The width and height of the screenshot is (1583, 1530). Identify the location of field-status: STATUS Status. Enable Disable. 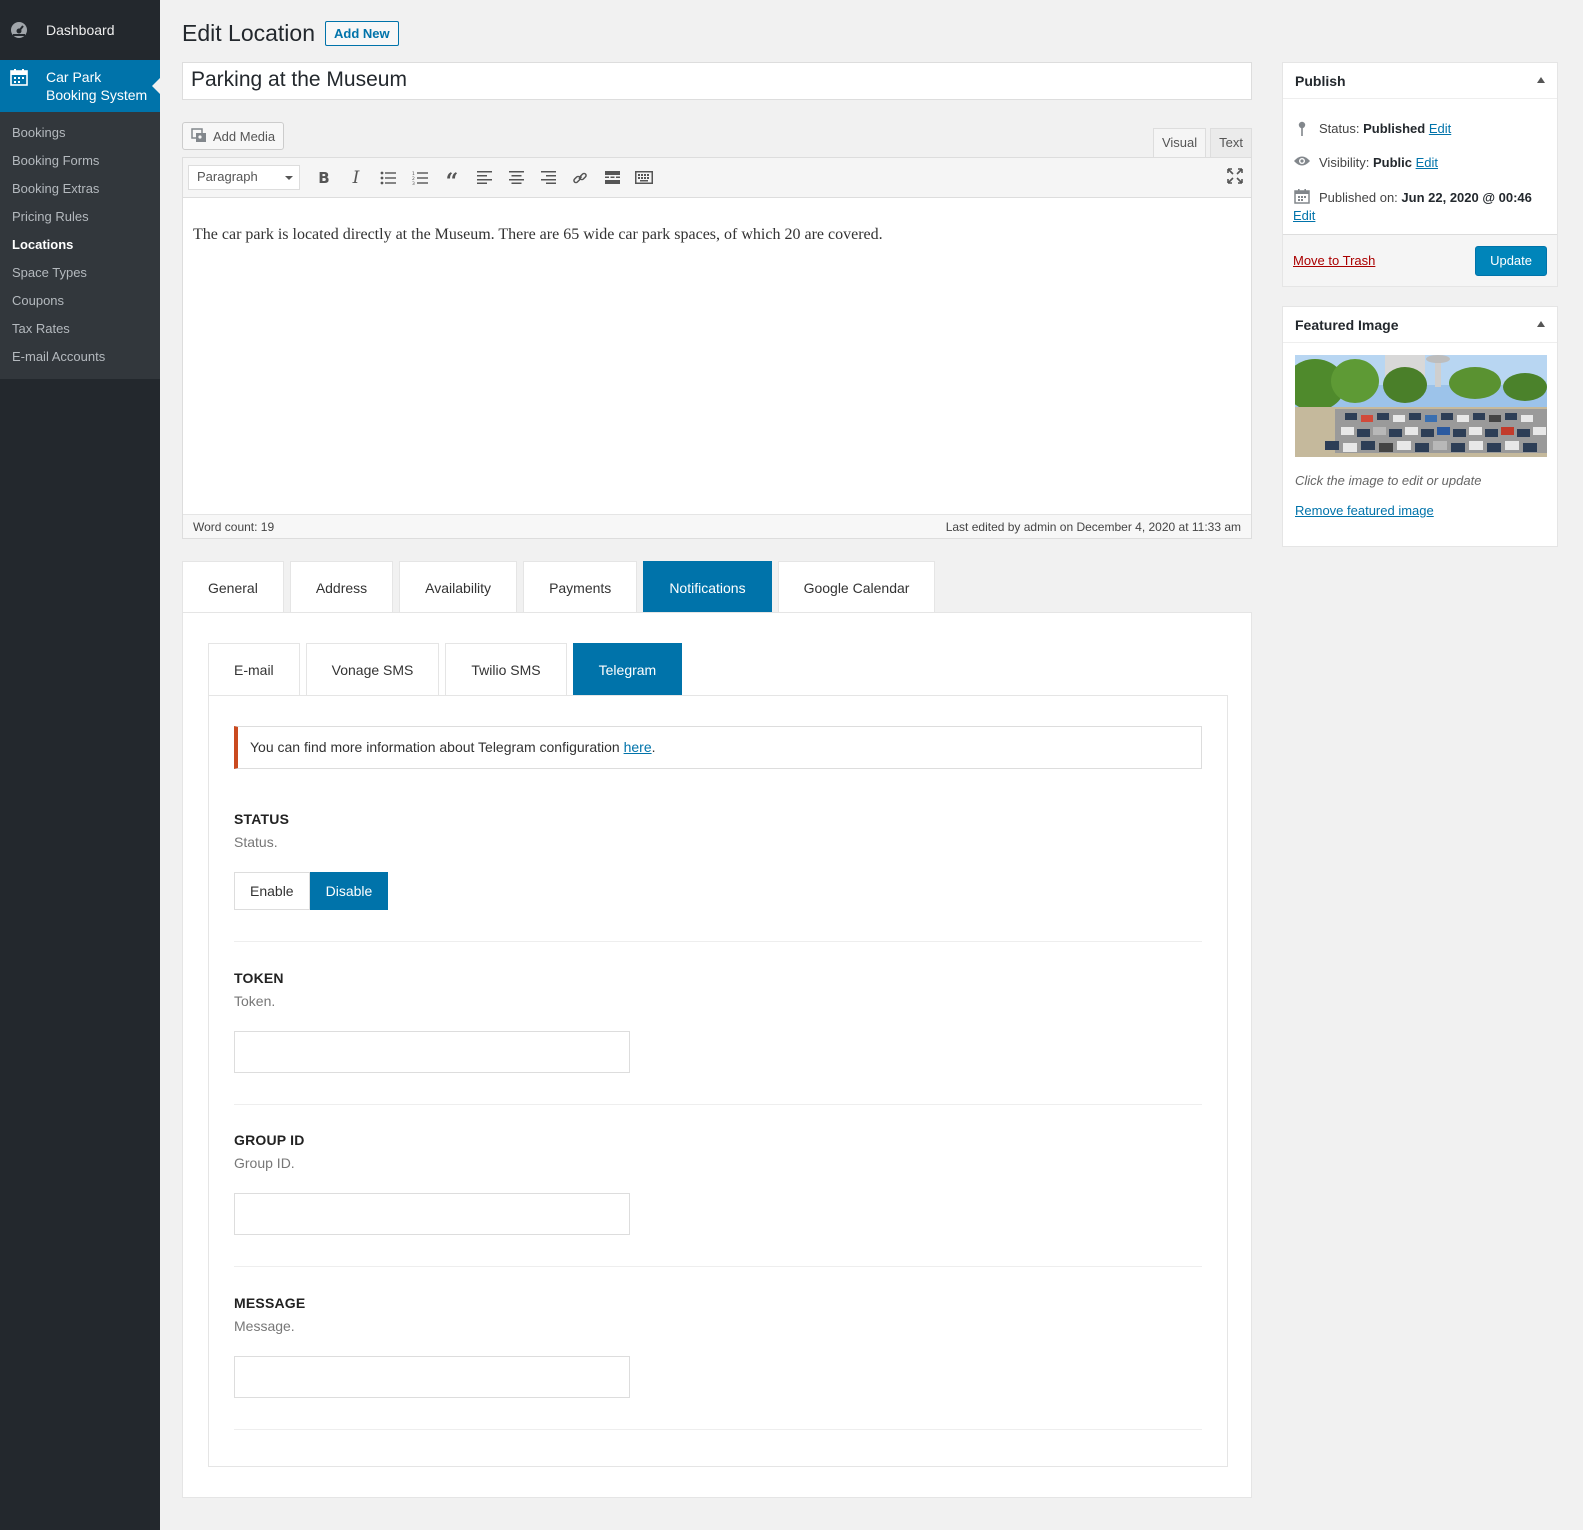
(718, 876).